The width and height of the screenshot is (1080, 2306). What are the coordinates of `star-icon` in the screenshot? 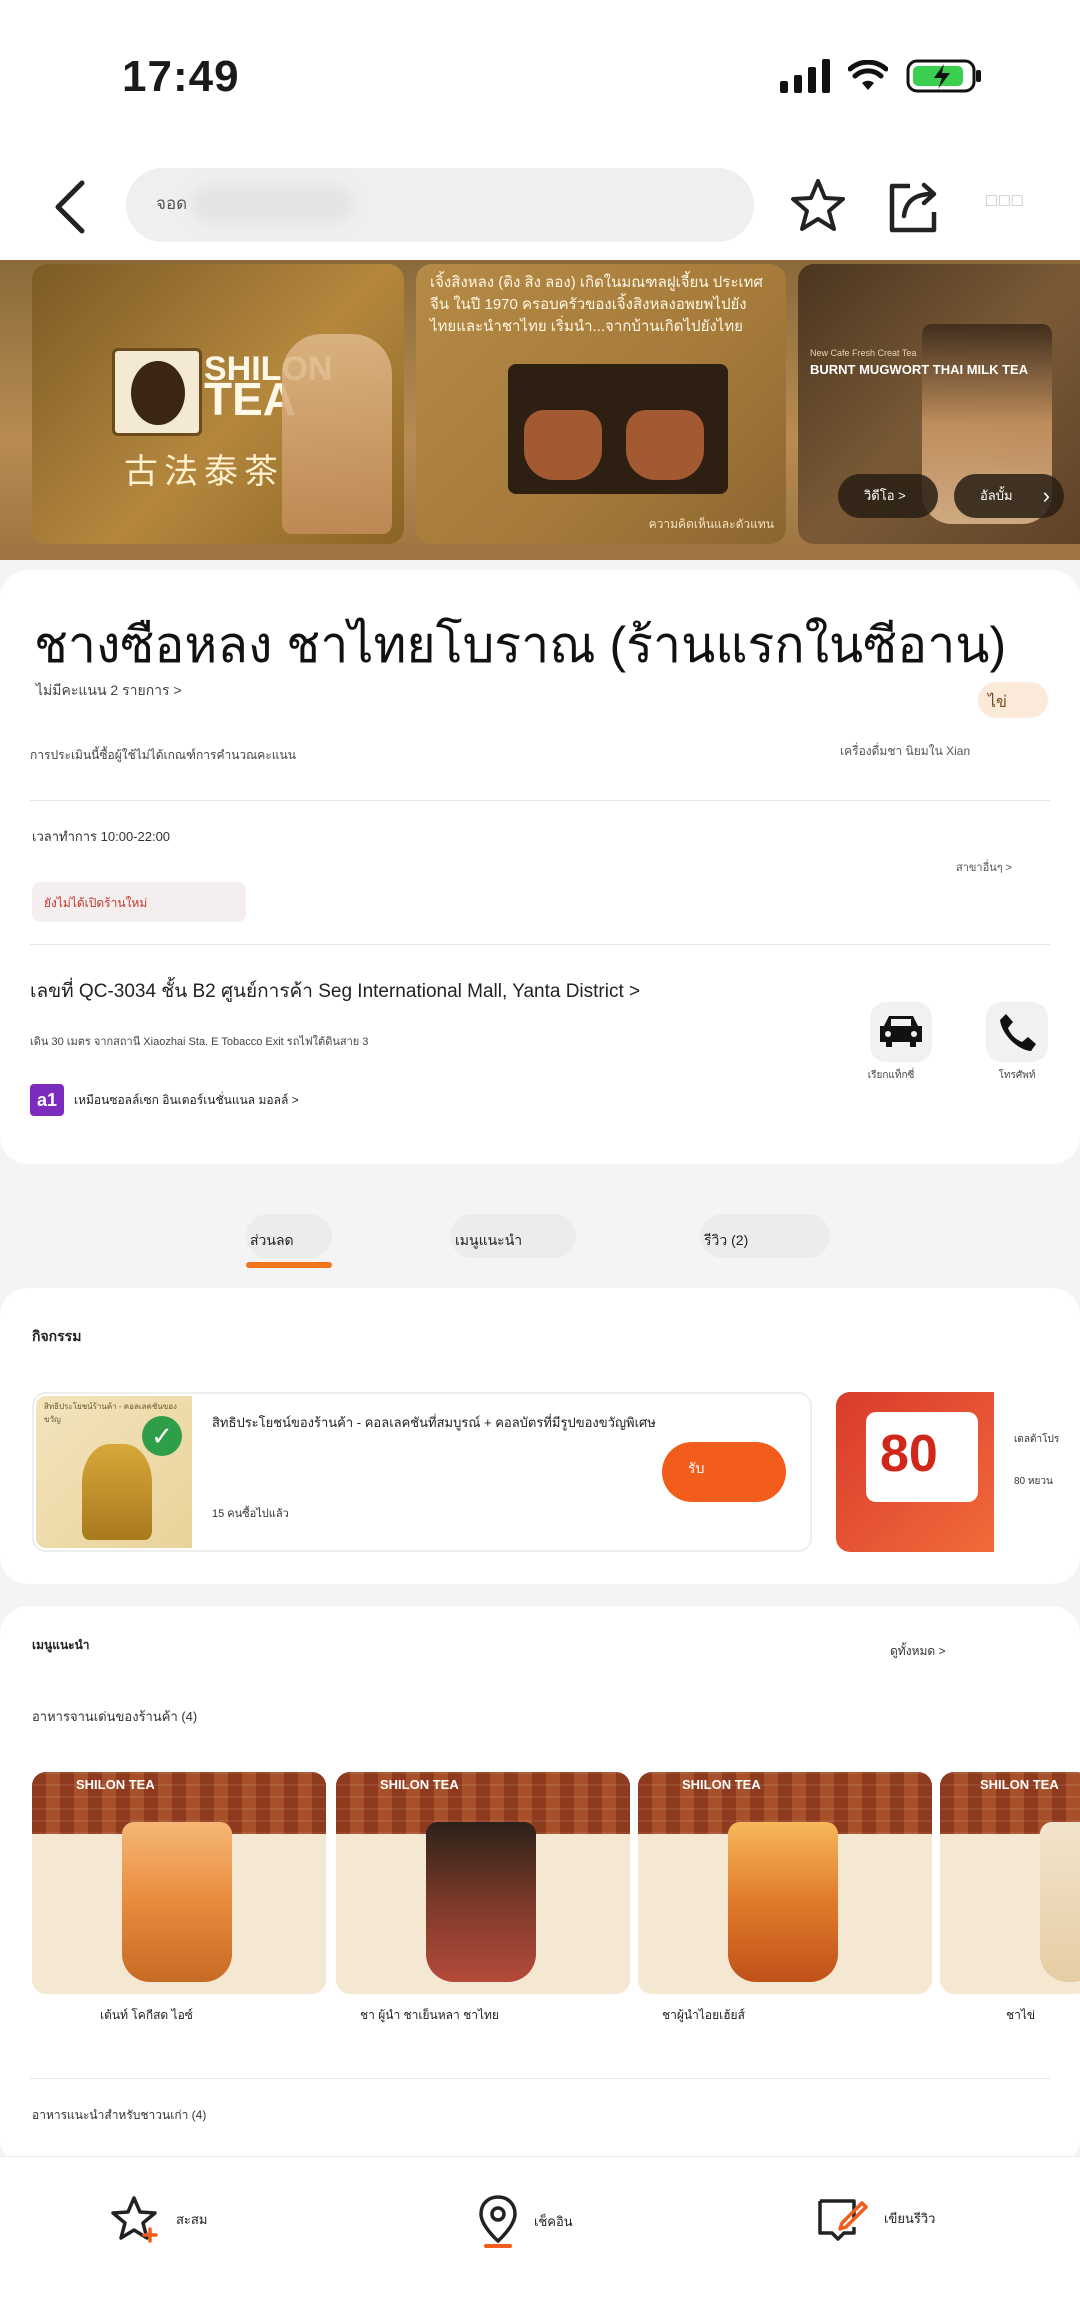 It's located at (818, 205).